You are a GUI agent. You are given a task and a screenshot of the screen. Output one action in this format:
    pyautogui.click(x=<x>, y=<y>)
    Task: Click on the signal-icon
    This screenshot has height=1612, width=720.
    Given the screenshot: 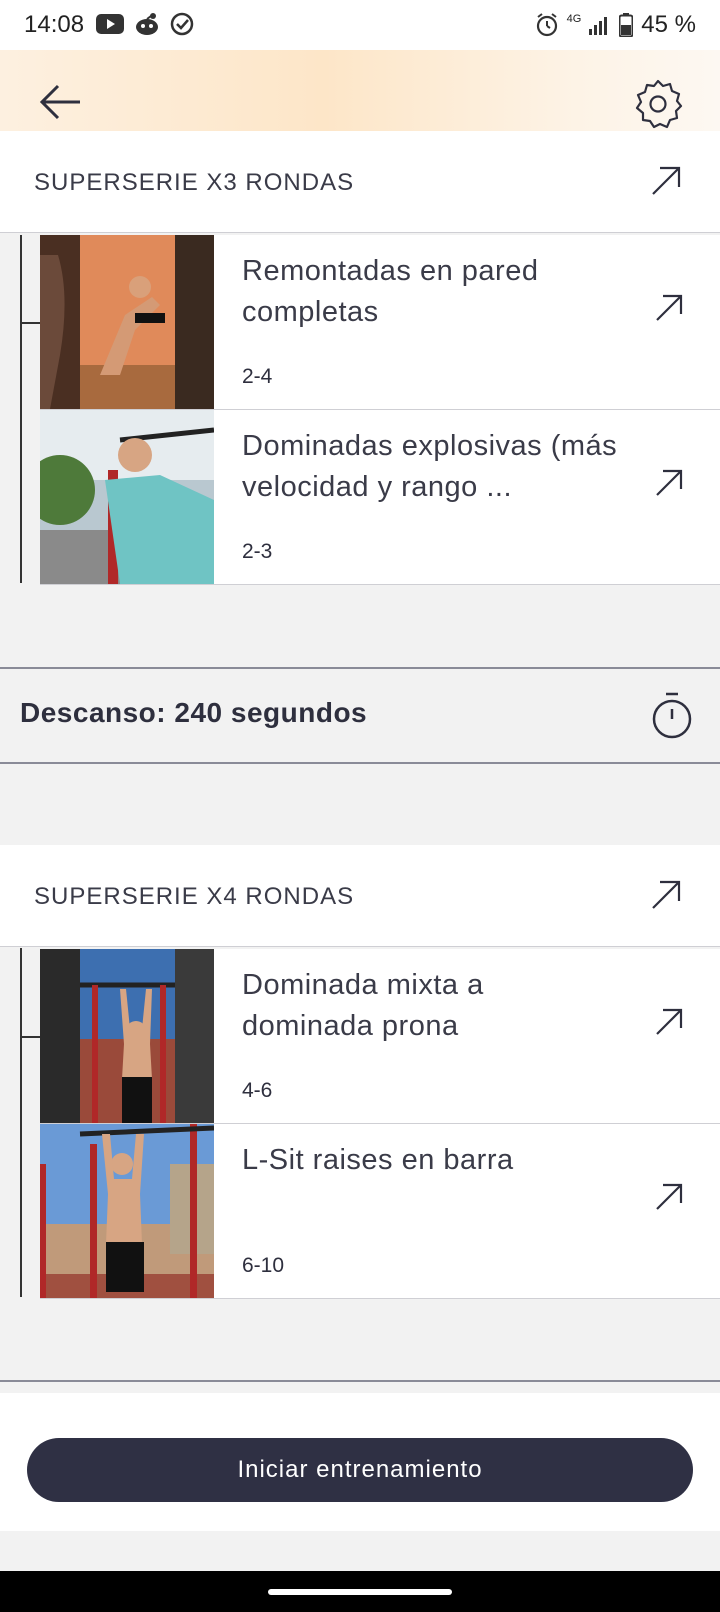 What is the action you would take?
    pyautogui.click(x=598, y=26)
    